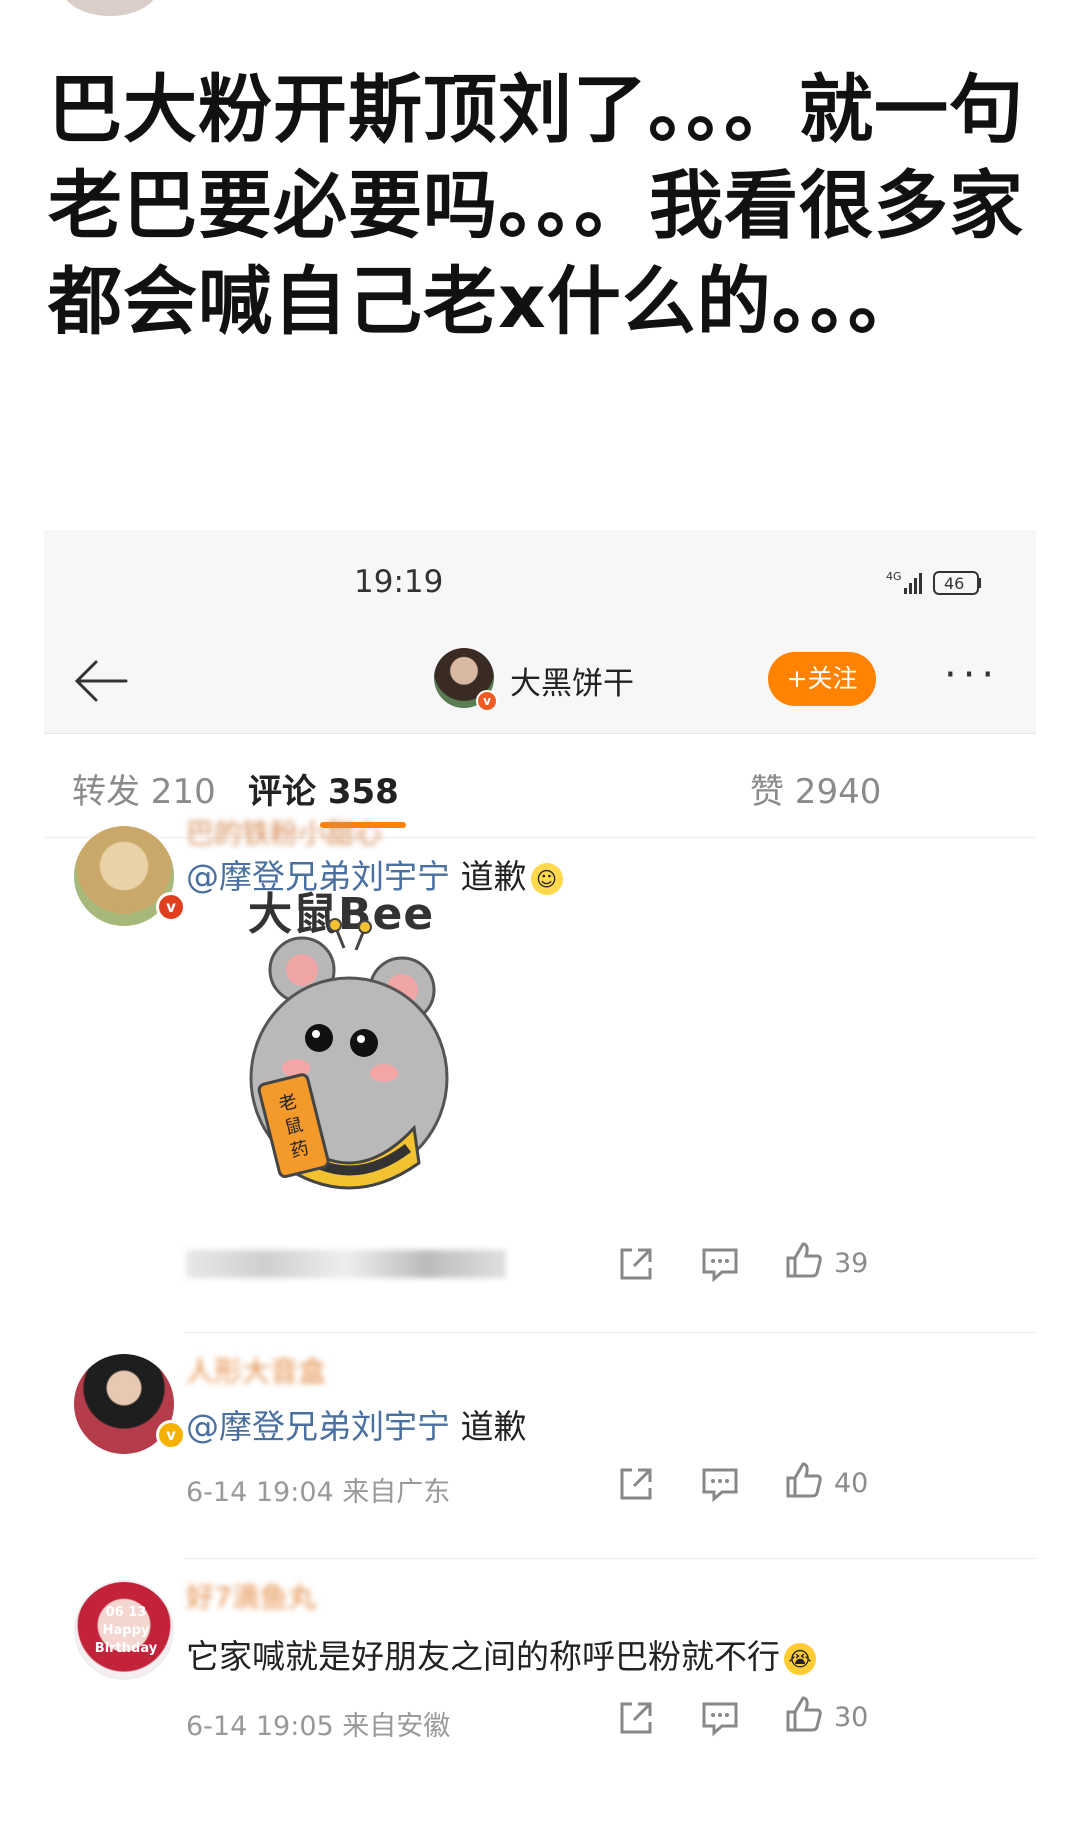 The image size is (1080, 1821). What do you see at coordinates (349, 1058) in the screenshot?
I see `mouse-bee-sticker-image: 老 鼠 药` at bounding box center [349, 1058].